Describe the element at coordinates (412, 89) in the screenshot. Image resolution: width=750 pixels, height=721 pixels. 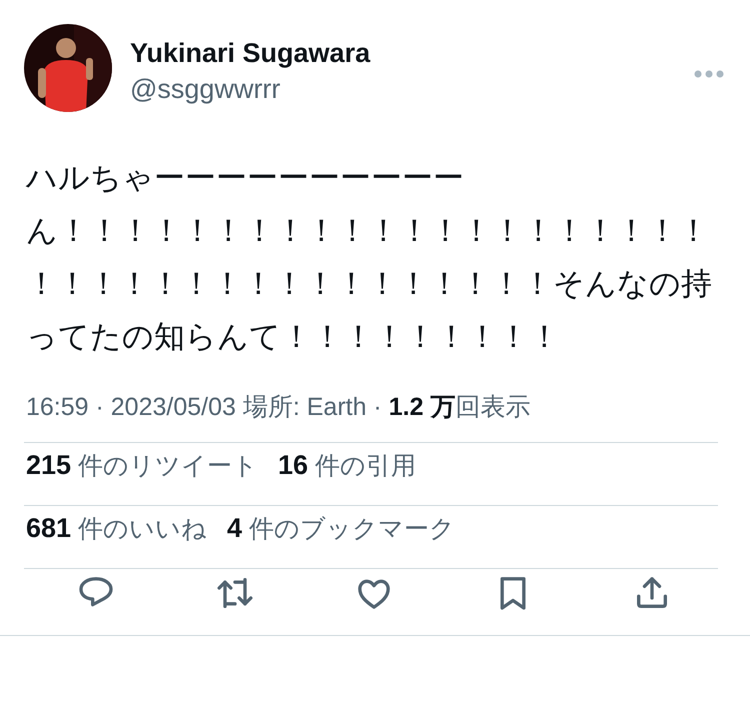
I see `user-handle: @ssggwwrrr` at that location.